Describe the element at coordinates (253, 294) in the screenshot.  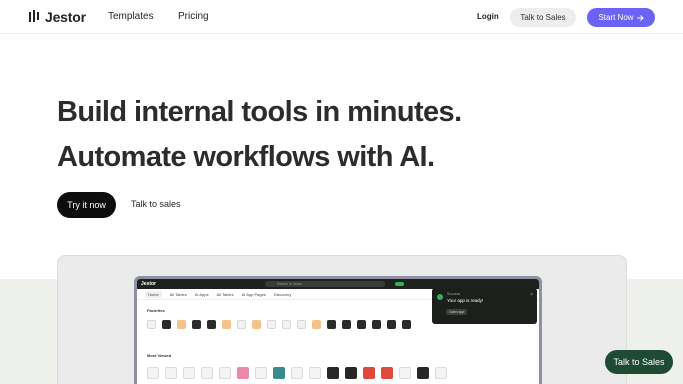
I see `app-tab-ai-app-pages: AI App Pages` at that location.